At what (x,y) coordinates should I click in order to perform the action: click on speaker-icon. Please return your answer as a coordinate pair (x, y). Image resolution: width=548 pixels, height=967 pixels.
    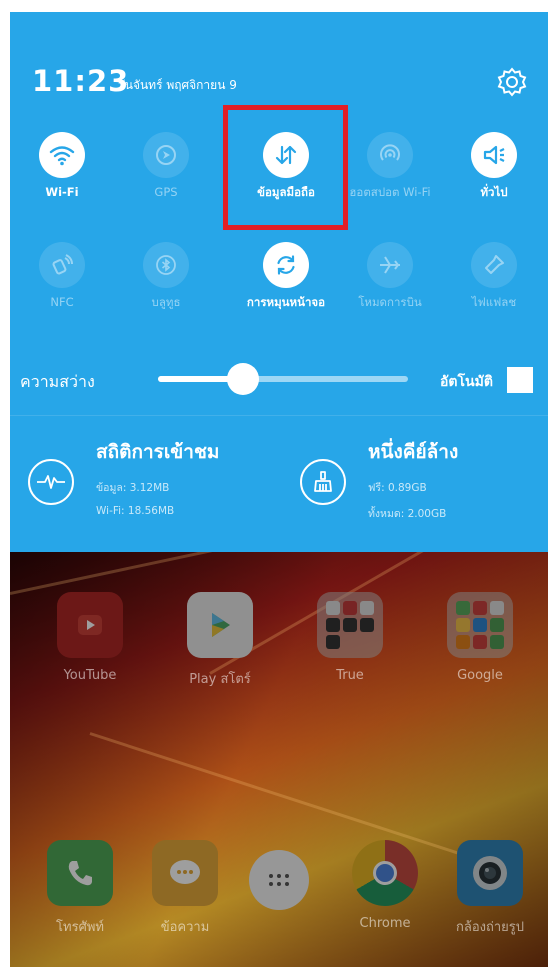
    Looking at the image, I should click on (494, 155).